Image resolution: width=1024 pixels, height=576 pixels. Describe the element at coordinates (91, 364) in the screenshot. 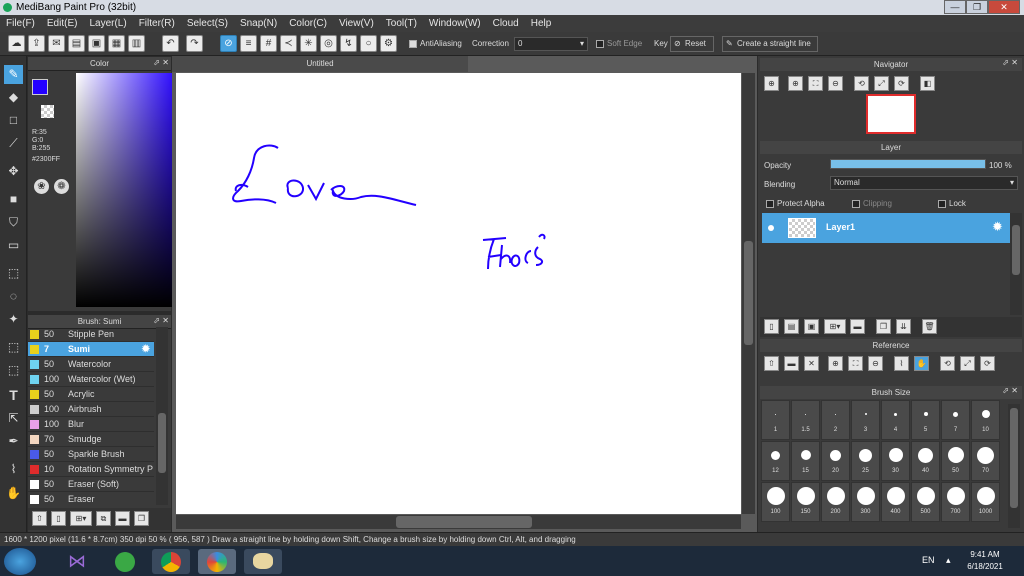

I see `brush-item: 50 Watercolor` at that location.